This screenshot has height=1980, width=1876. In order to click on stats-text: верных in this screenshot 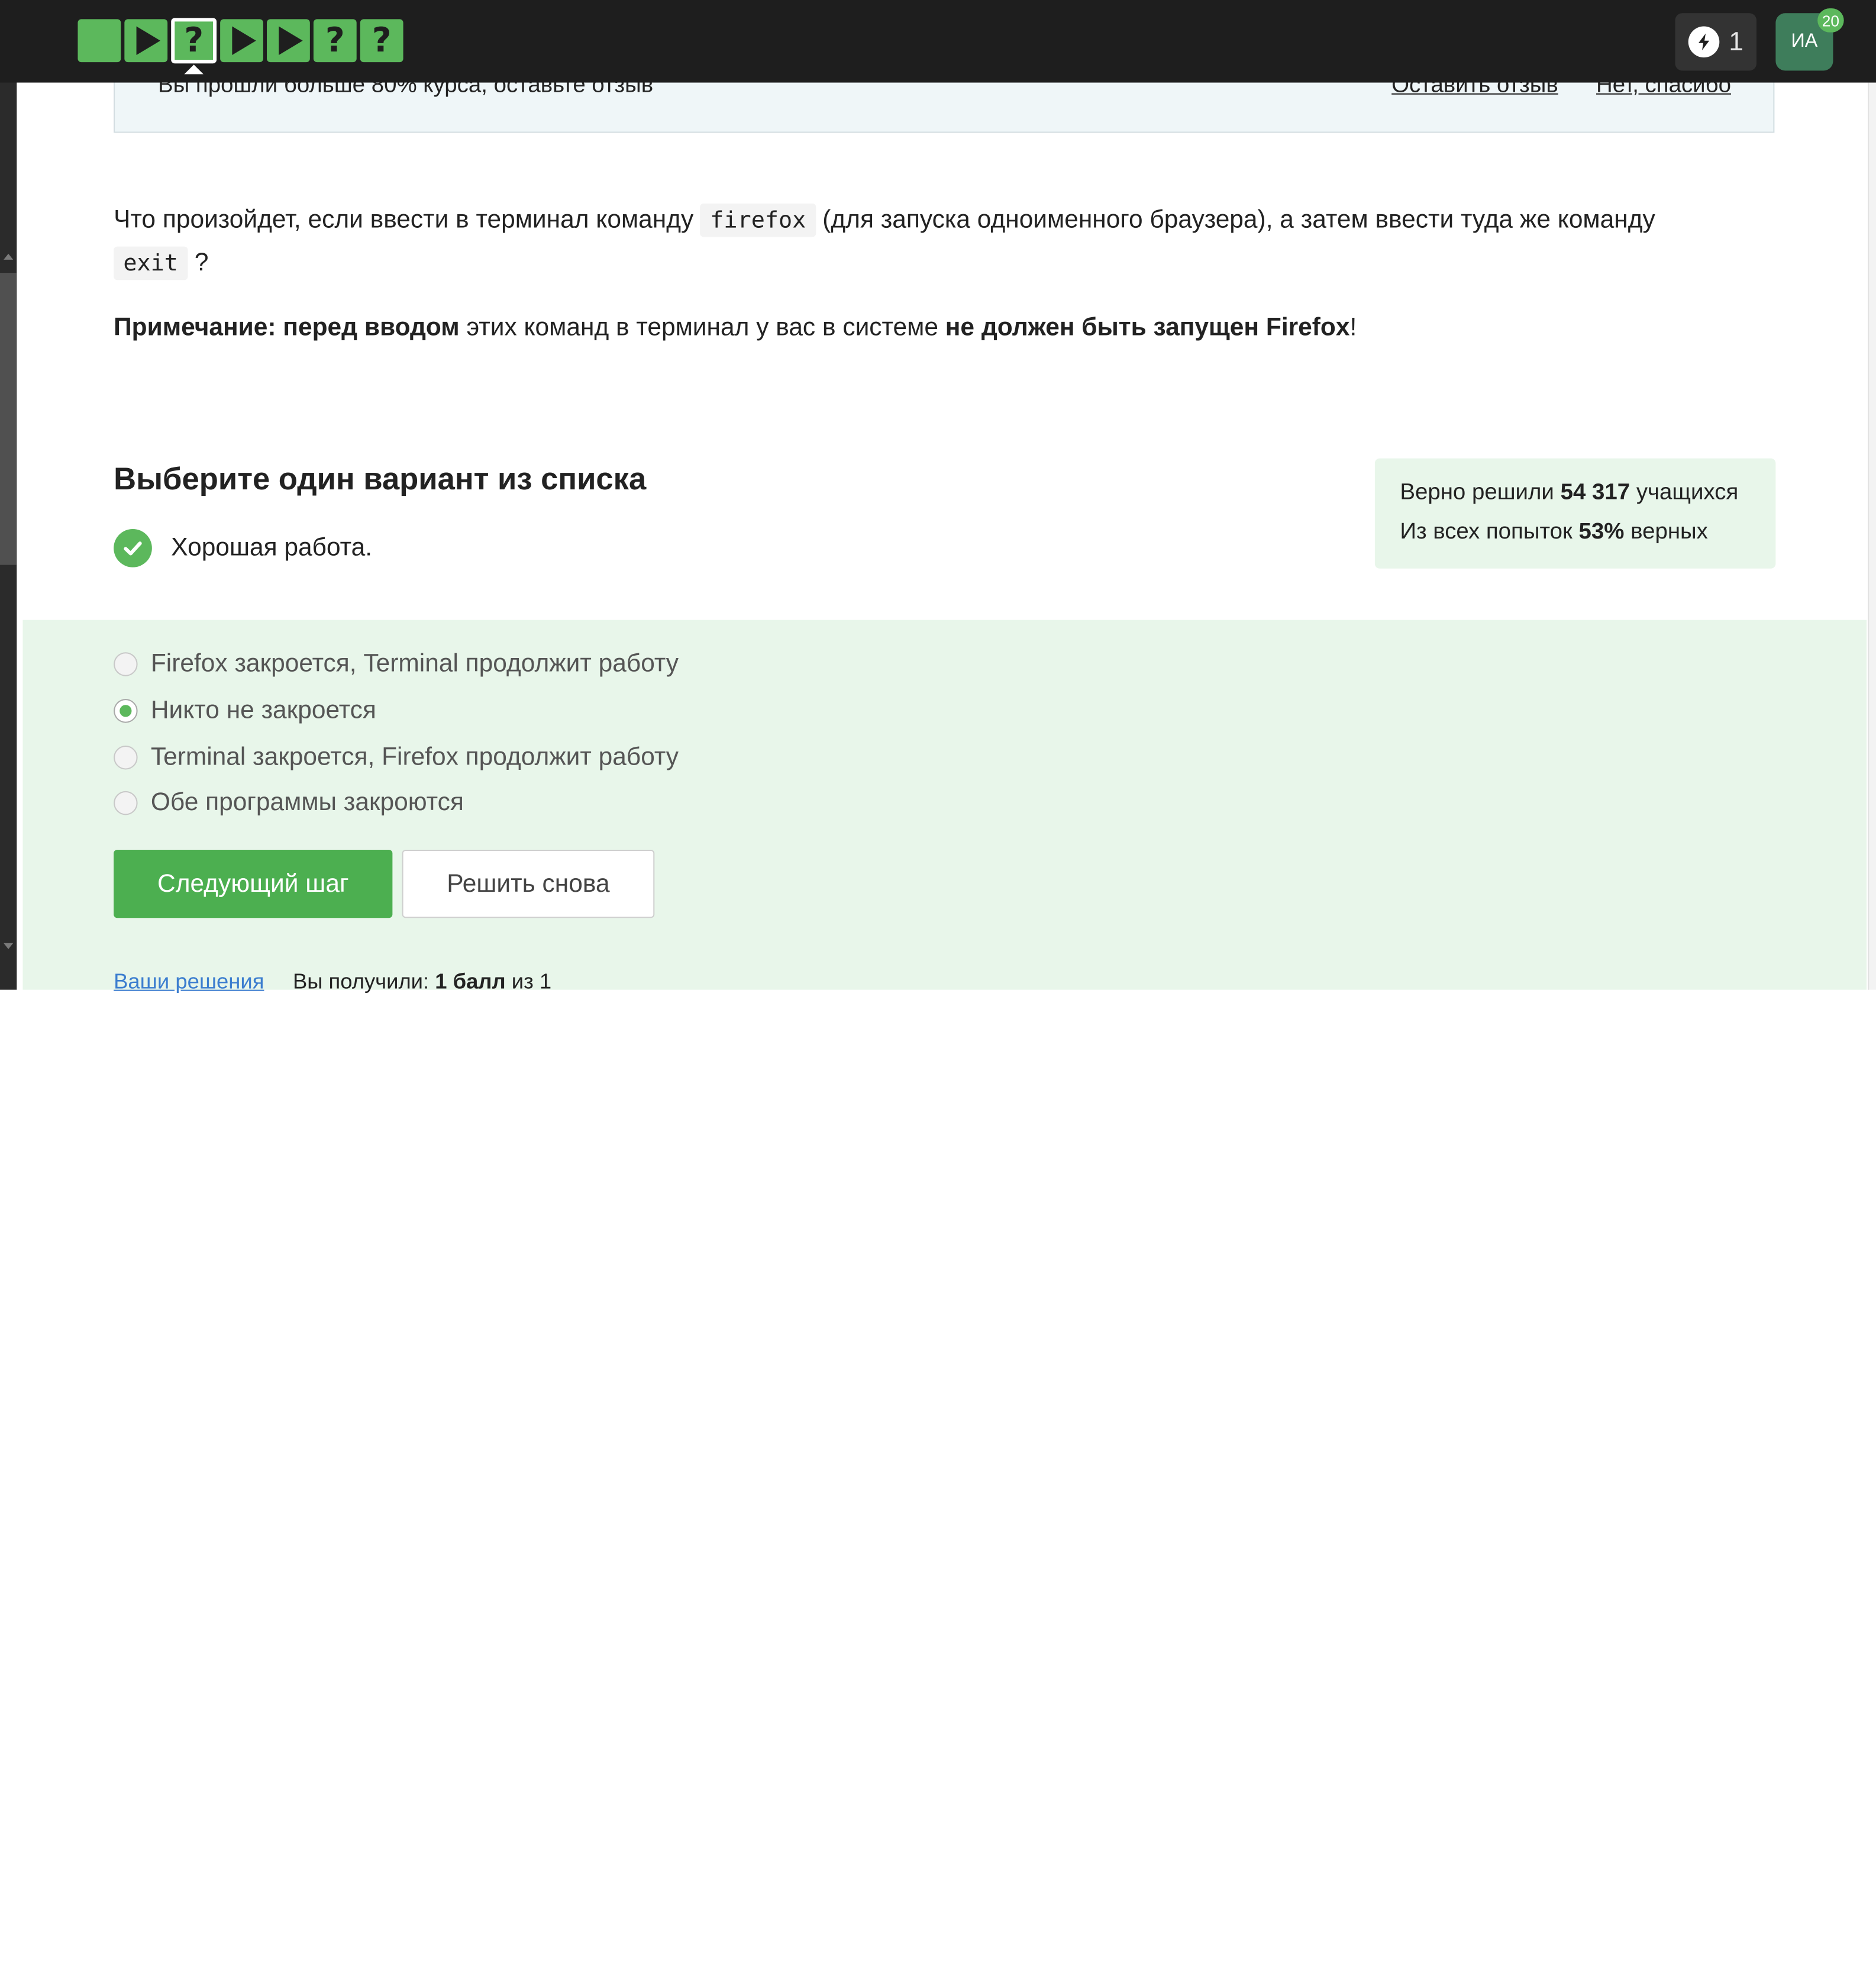, I will do `click(1666, 532)`.